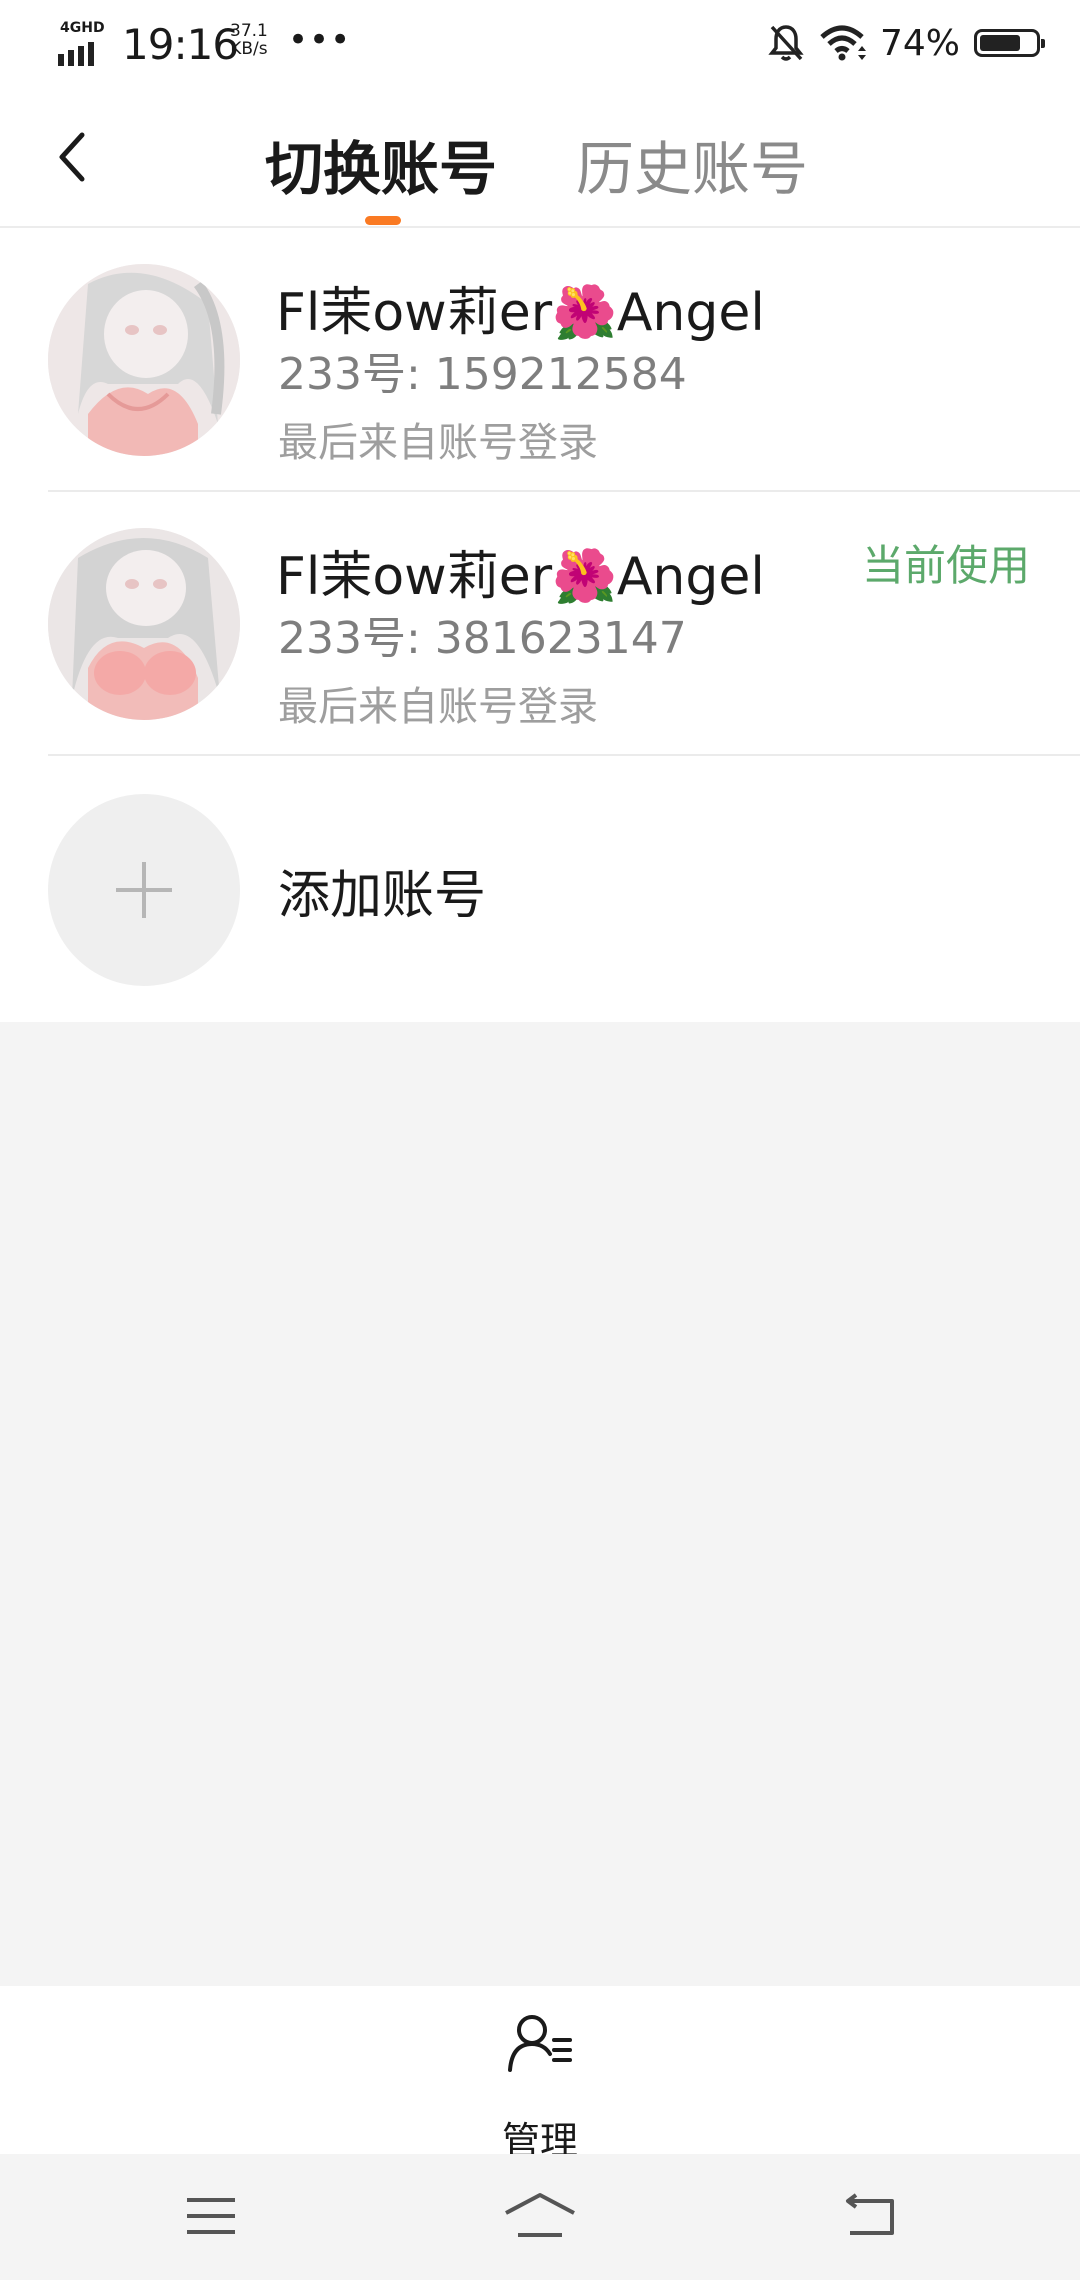 The height and width of the screenshot is (2280, 1080). I want to click on menu-nav-button, so click(211, 2216).